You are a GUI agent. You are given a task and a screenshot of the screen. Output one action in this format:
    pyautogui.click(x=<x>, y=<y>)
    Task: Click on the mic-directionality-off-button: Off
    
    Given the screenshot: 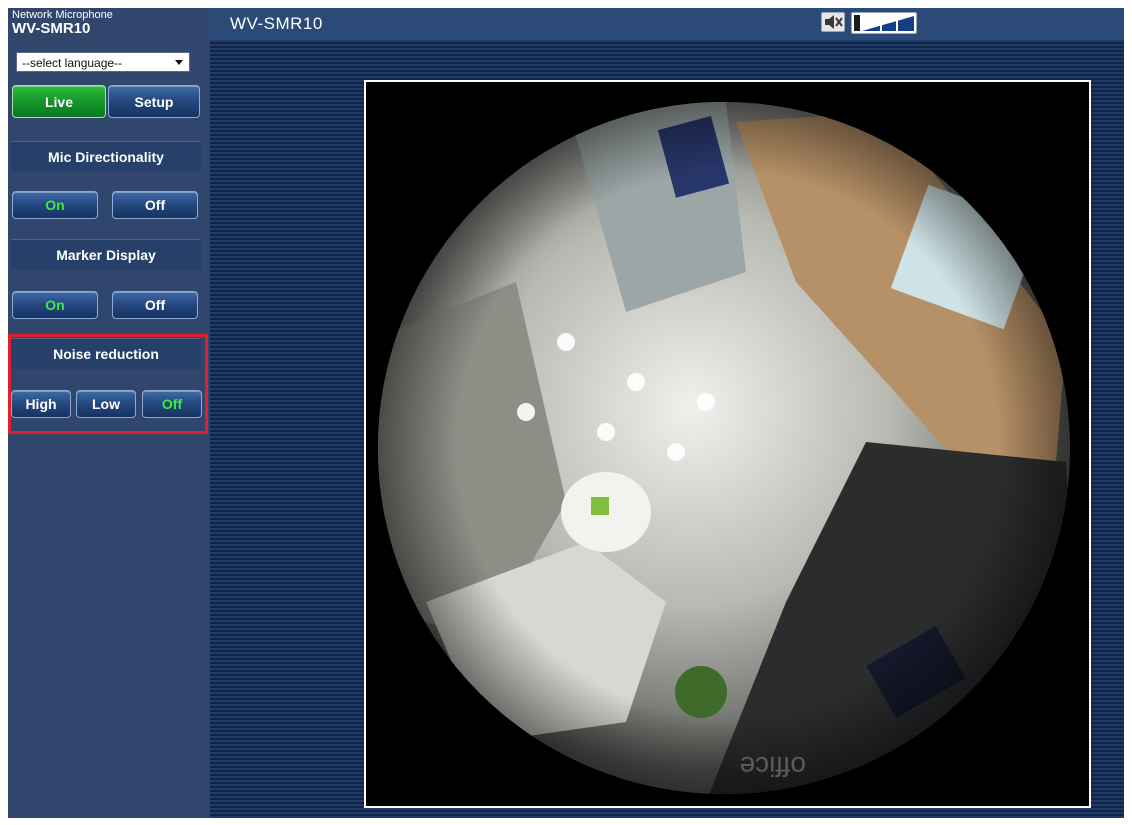 What is the action you would take?
    pyautogui.click(x=155, y=205)
    